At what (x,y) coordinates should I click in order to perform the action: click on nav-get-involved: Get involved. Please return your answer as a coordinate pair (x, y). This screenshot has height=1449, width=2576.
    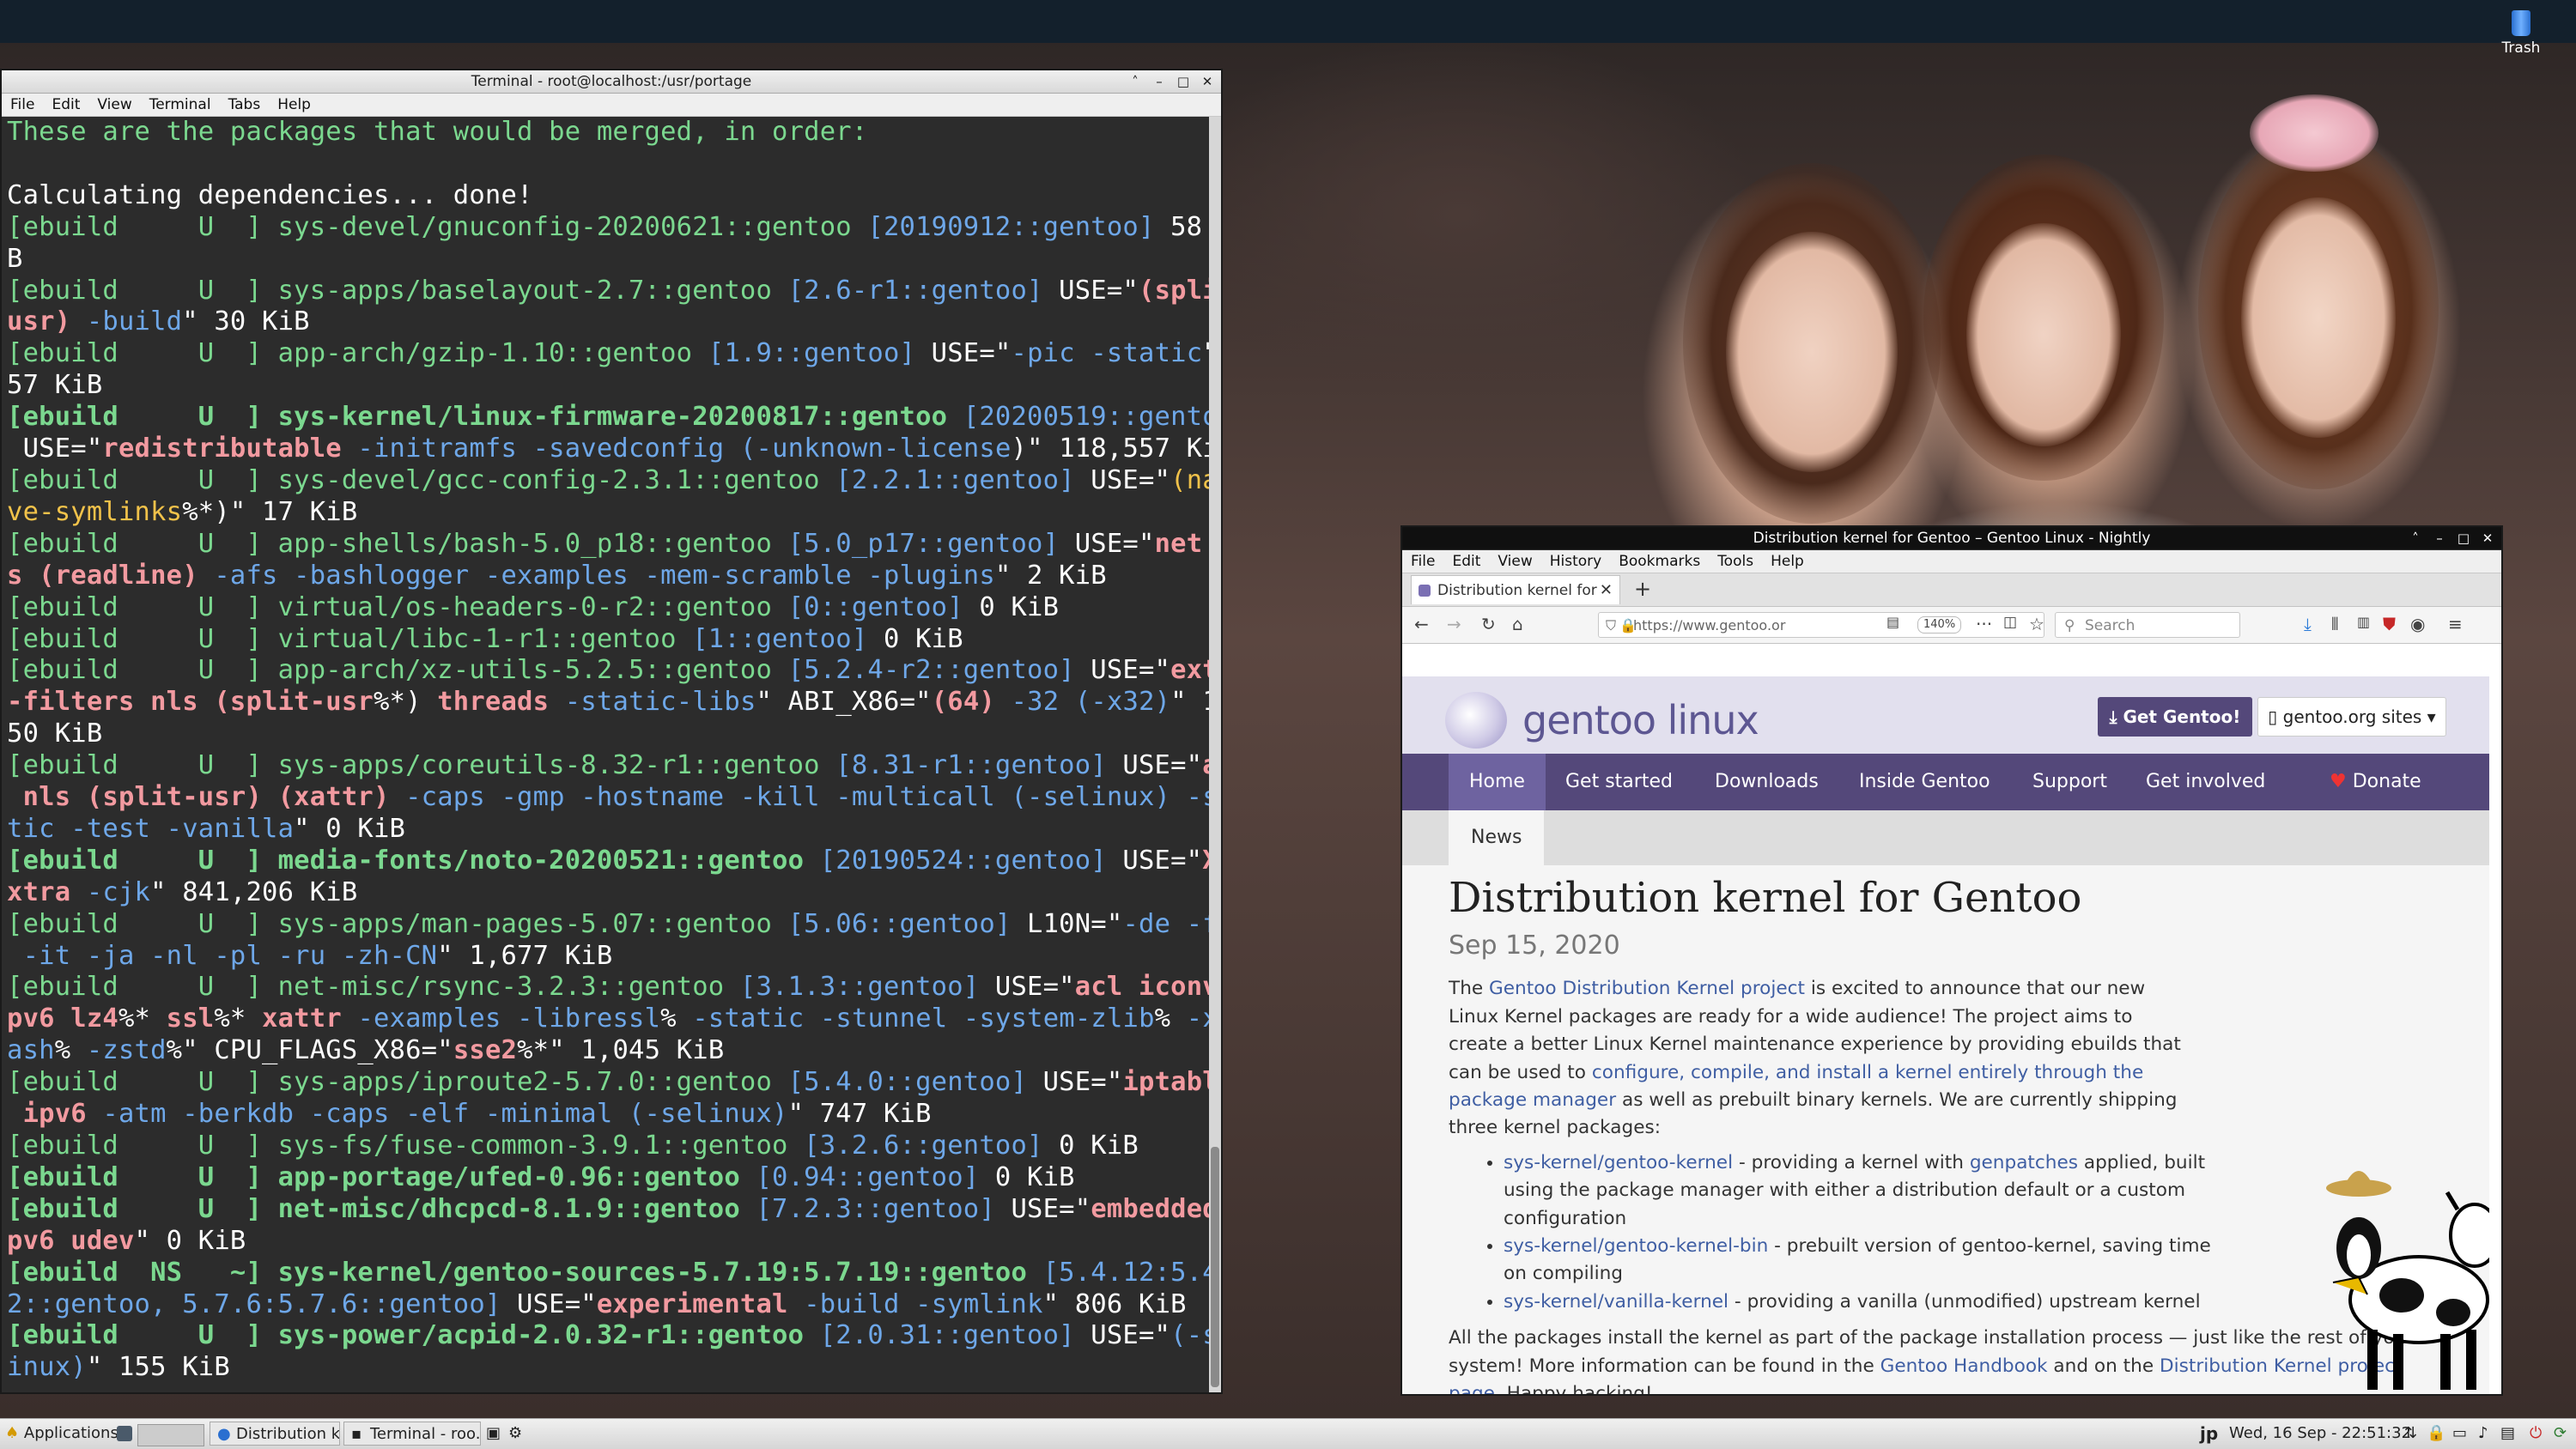
    Looking at the image, I should click on (2206, 782).